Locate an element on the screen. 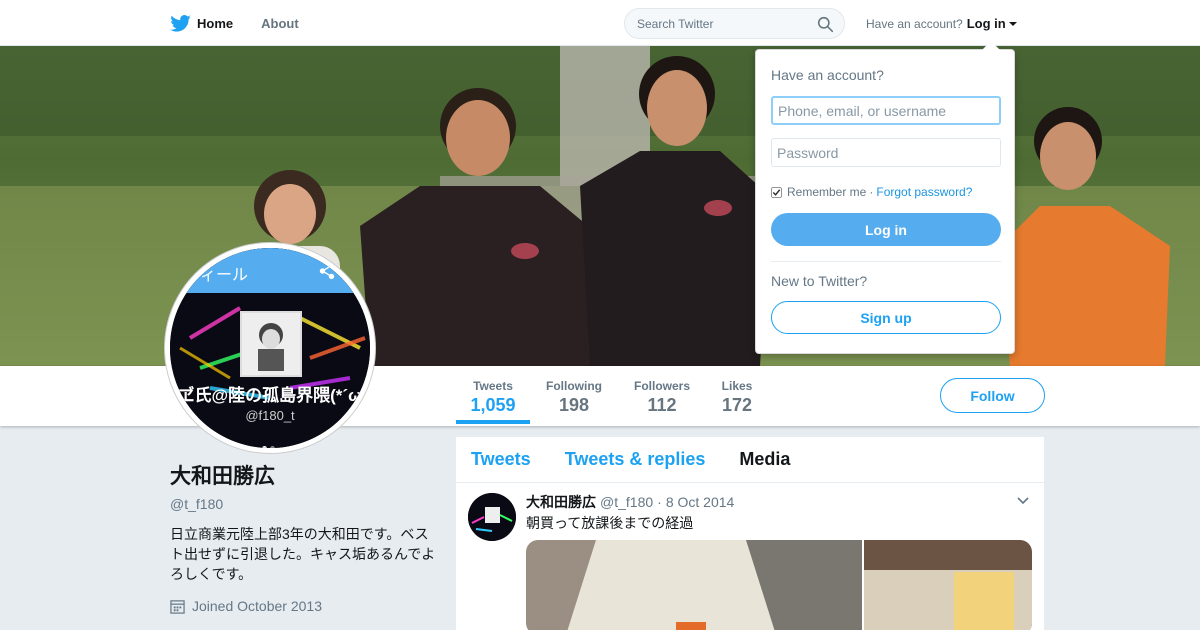  stat-likes: Likes 172 is located at coordinates (737, 397).